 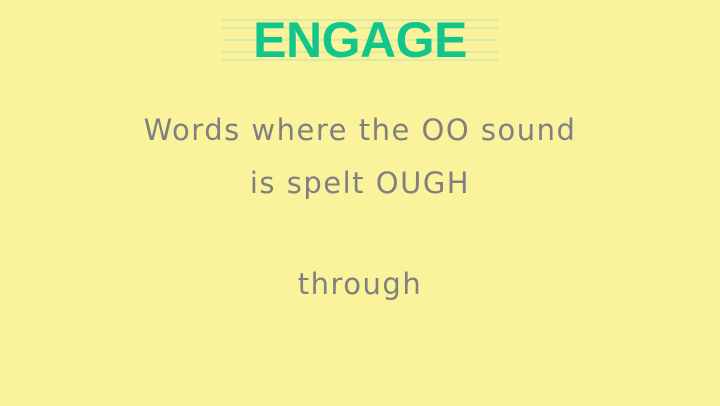 What do you see at coordinates (360, 130) in the screenshot?
I see `subtitle-line: Words where the OO sound` at bounding box center [360, 130].